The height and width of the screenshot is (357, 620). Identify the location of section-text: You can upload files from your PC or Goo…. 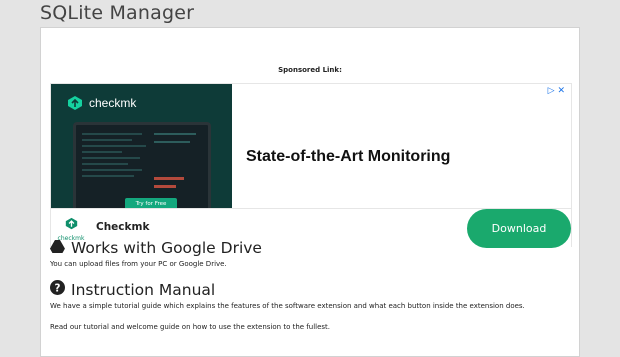
(138, 264).